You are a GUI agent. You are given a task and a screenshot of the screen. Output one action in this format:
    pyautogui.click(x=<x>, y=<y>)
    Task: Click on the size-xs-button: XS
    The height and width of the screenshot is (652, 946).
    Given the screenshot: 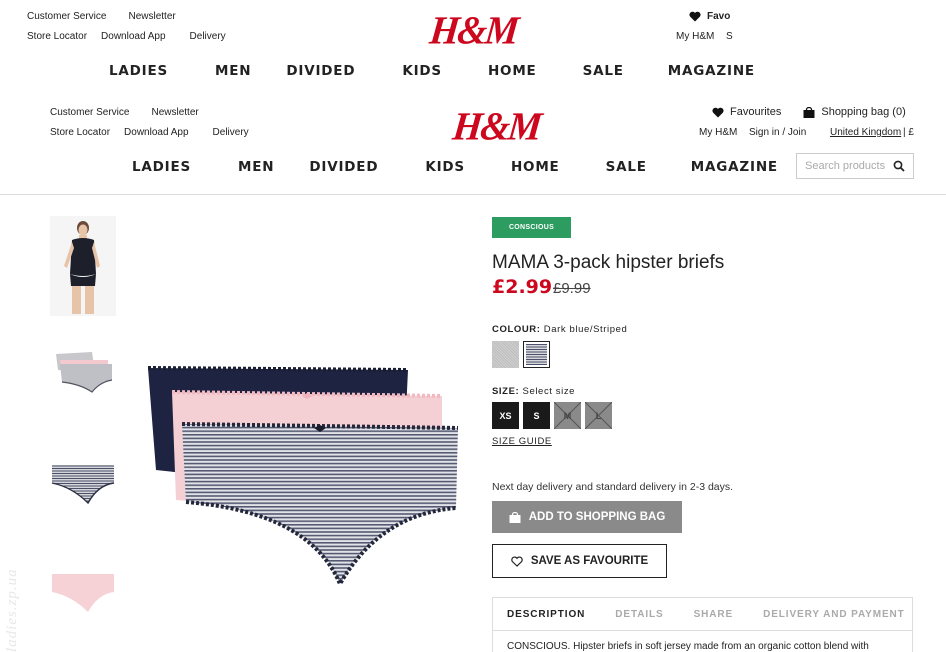 What is the action you would take?
    pyautogui.click(x=505, y=415)
    